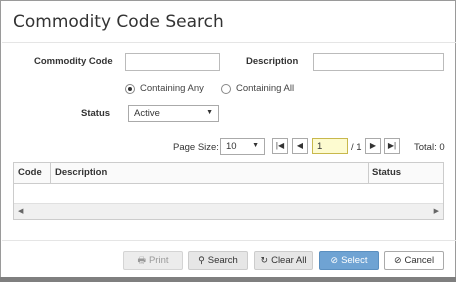 This screenshot has height=282, width=456. Describe the element at coordinates (356, 147) in the screenshot. I see `total-pages-label: / 1` at that location.